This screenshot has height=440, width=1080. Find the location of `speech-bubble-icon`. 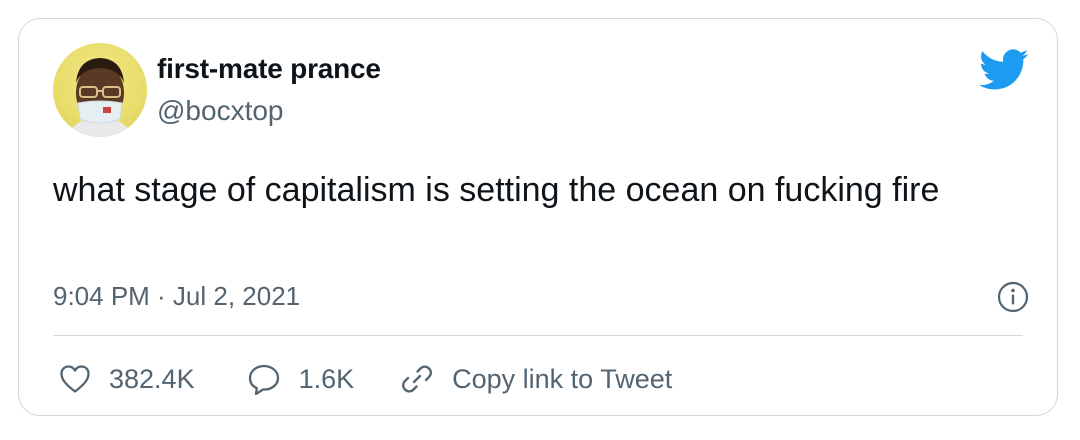

speech-bubble-icon is located at coordinates (264, 379).